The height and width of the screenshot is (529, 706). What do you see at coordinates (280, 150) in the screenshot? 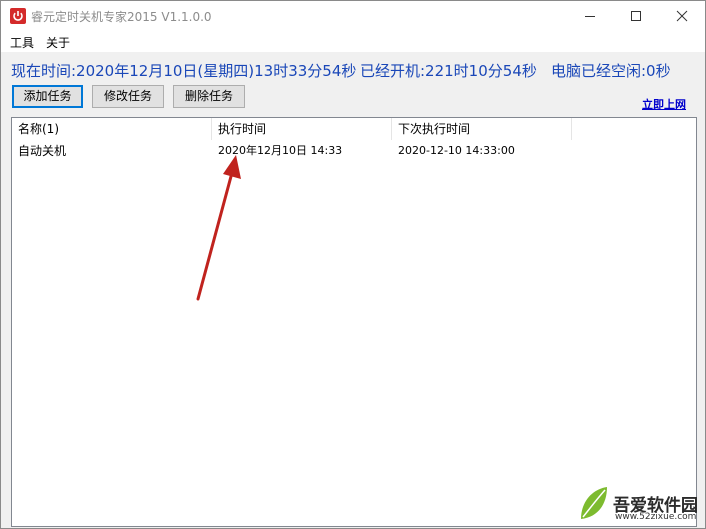
I see `task-exec-time-cell: 2020年12月10日 14:33` at bounding box center [280, 150].